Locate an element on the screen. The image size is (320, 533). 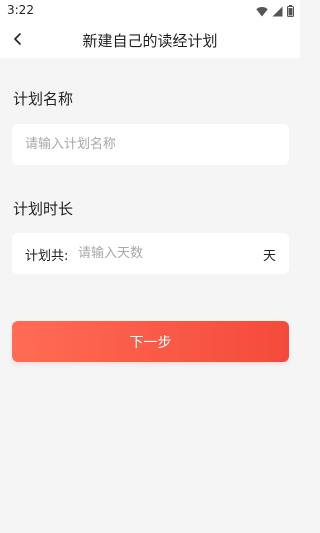
page-title: 新建自己的读经计划 is located at coordinates (150, 41).